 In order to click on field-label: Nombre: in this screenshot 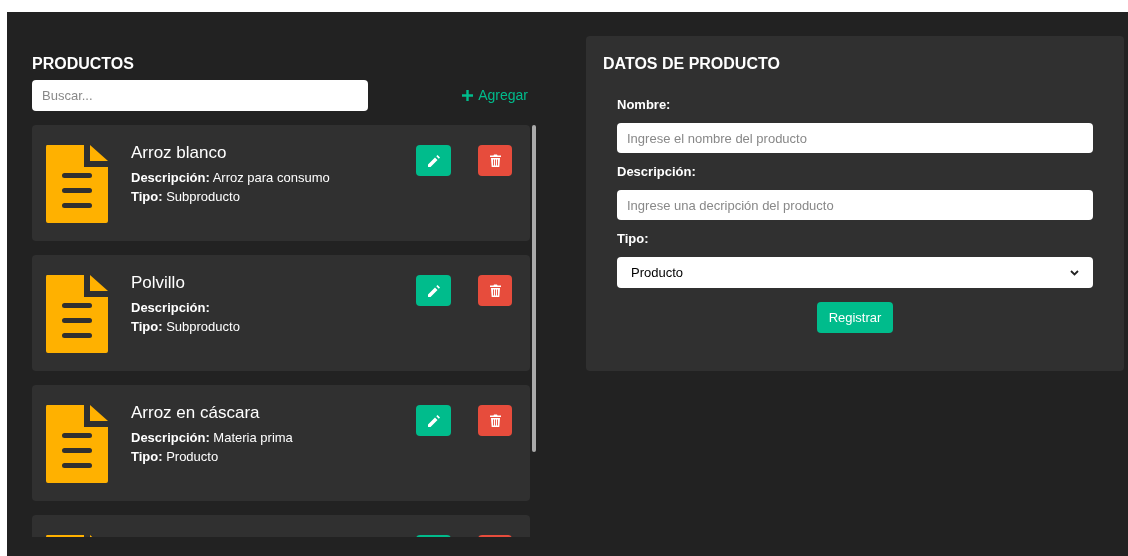, I will do `click(644, 105)`.